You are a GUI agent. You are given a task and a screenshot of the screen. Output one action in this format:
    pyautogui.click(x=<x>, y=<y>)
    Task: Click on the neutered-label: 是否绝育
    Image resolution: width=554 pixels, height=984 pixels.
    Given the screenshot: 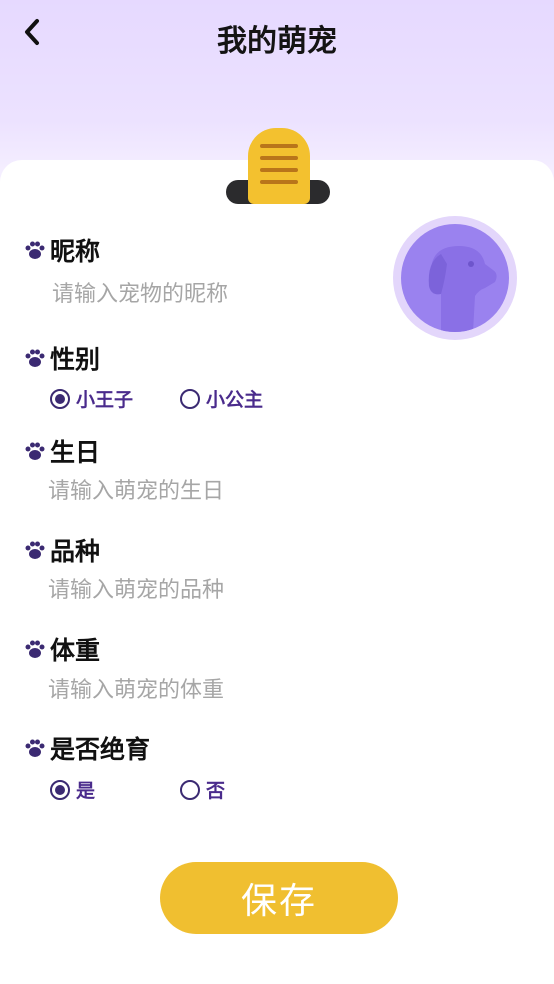 What is the action you would take?
    pyautogui.click(x=87, y=748)
    